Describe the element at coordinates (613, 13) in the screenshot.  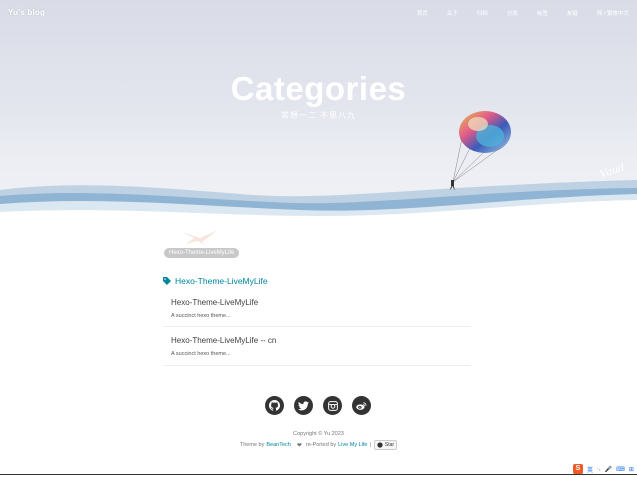
I see `nav-link-language-toggle: 简 / 繁体中文` at that location.